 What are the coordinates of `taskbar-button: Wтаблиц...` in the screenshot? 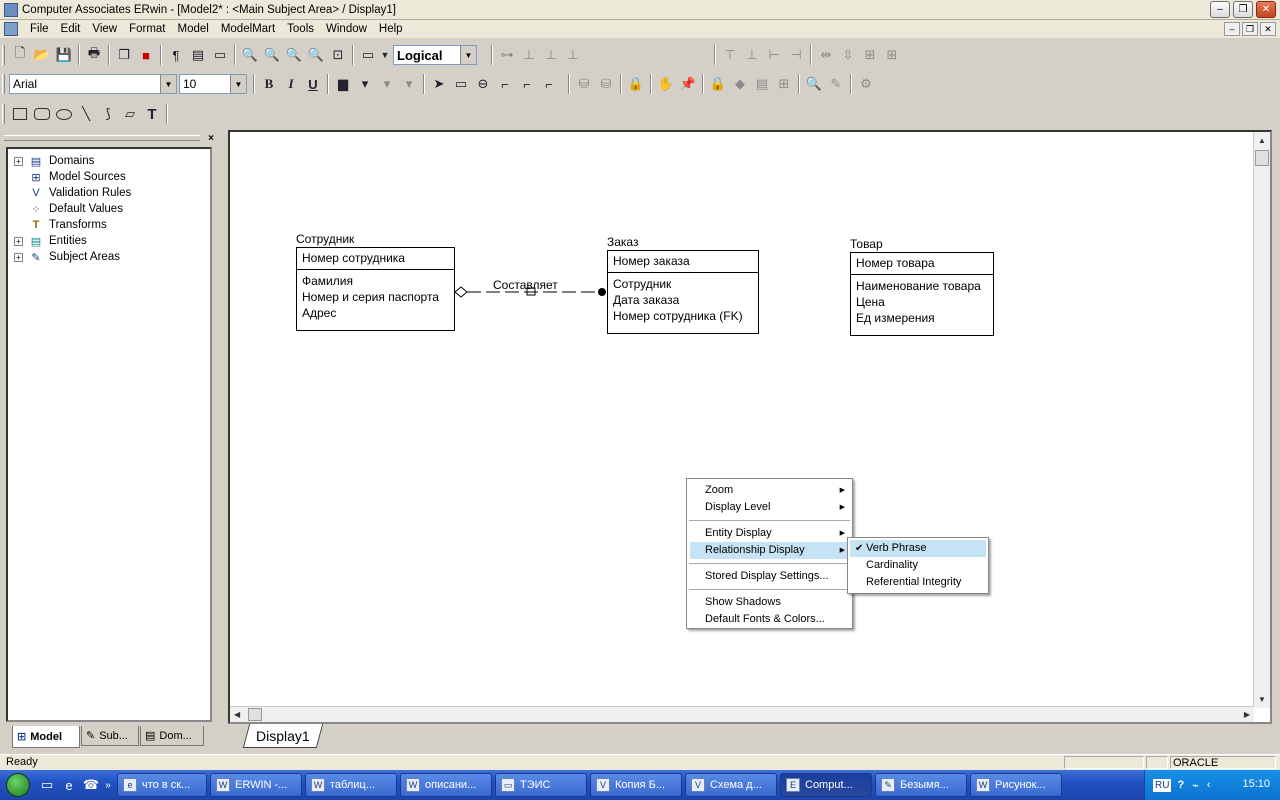 It's located at (351, 785).